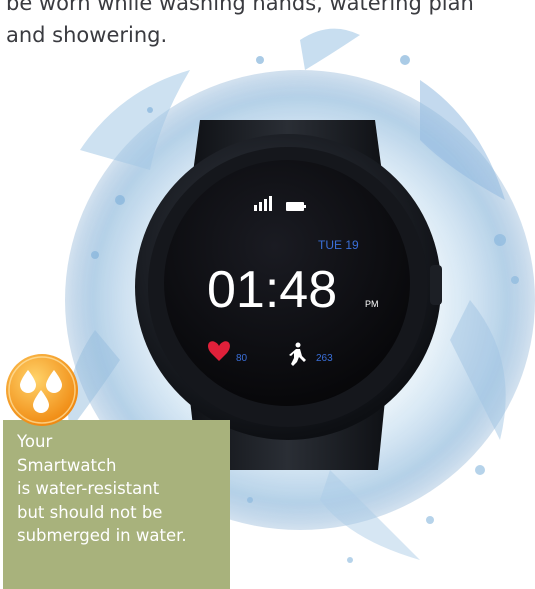  What do you see at coordinates (324, 358) in the screenshot?
I see `steps-value: 263` at bounding box center [324, 358].